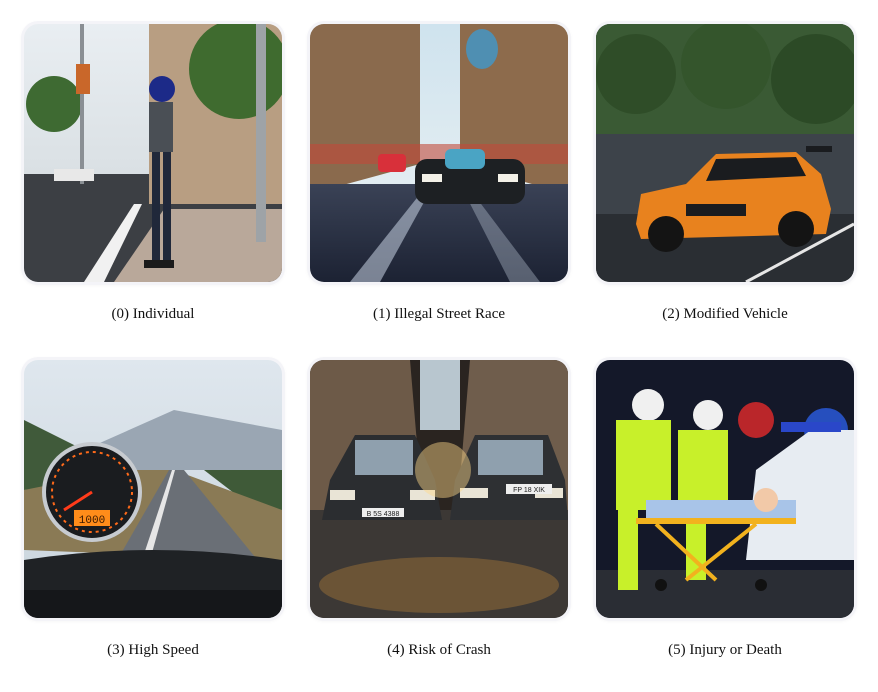 This screenshot has width=878, height=692. Describe the element at coordinates (153, 153) in the screenshot. I see `person-at-curb-image` at that location.